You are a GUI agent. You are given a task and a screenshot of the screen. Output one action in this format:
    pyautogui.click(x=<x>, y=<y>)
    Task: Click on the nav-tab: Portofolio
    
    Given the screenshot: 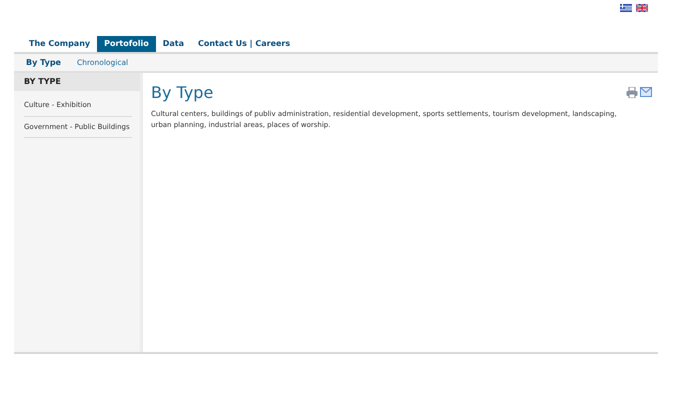 What is the action you would take?
    pyautogui.click(x=126, y=44)
    